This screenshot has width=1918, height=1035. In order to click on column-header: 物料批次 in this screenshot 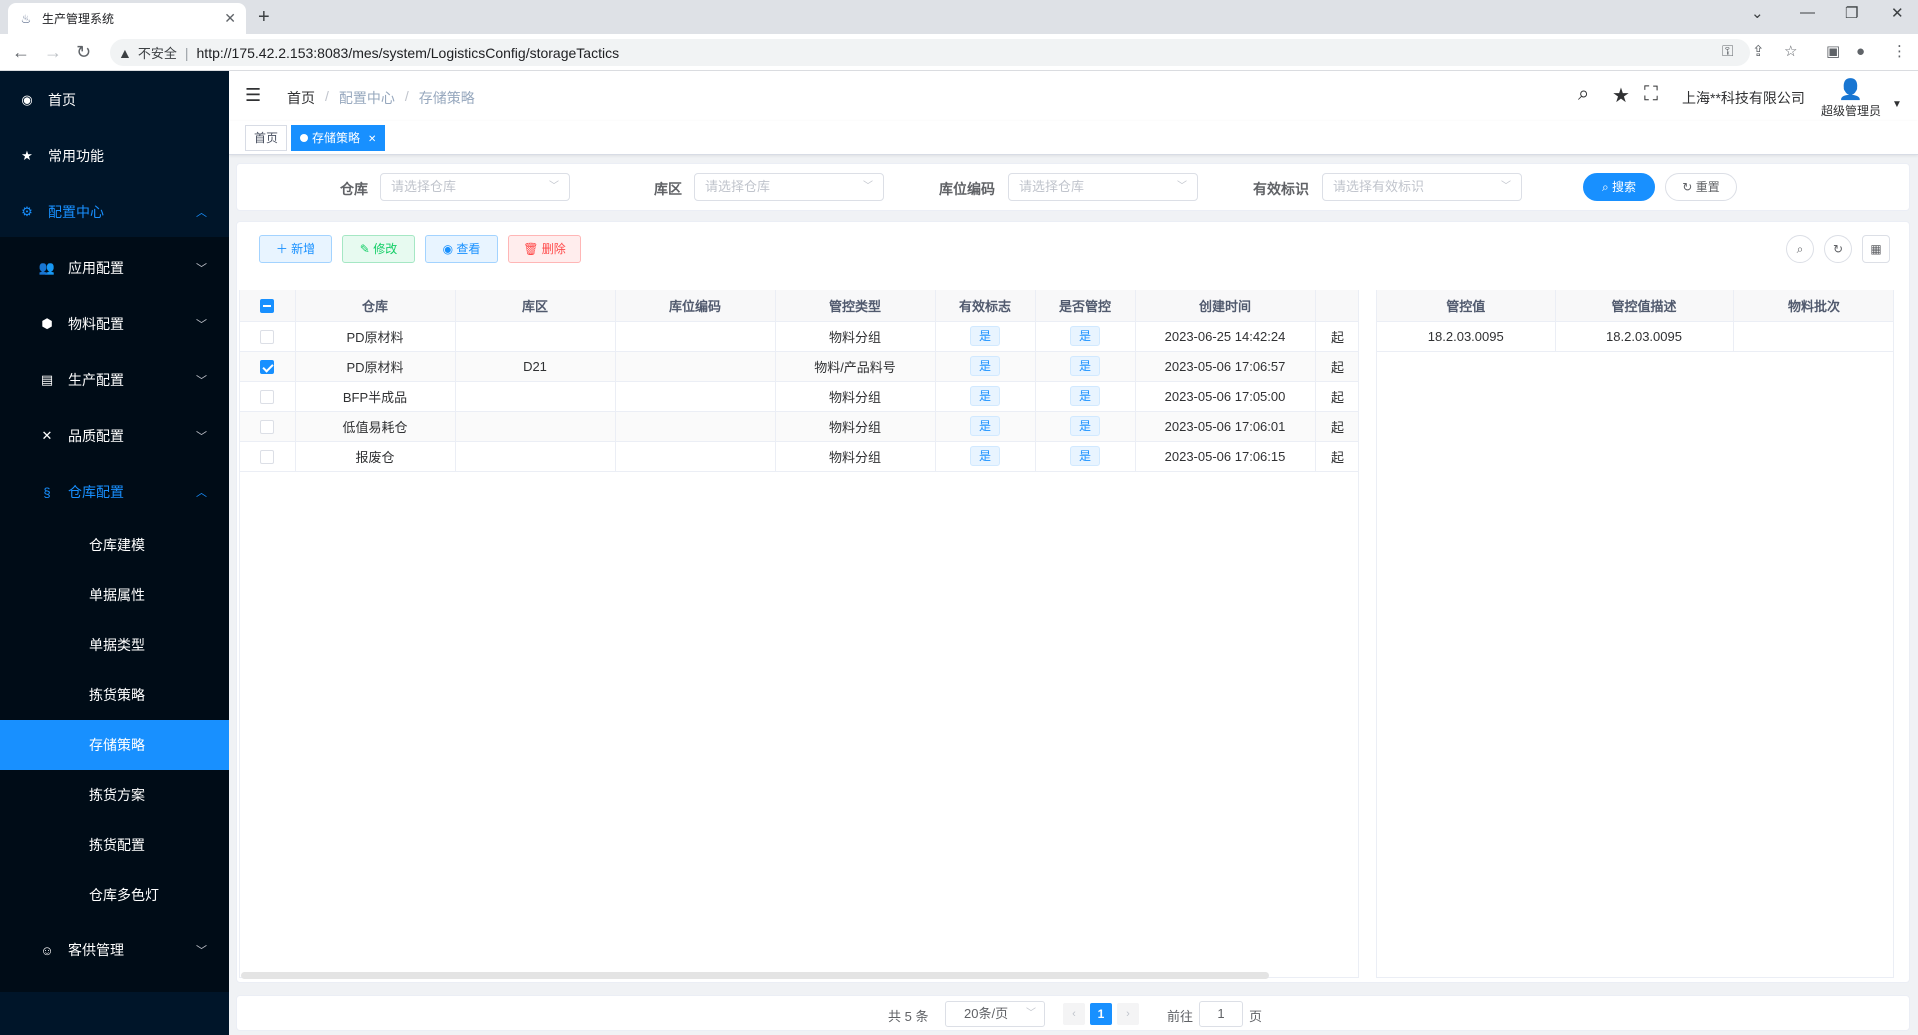, I will do `click(1813, 306)`.